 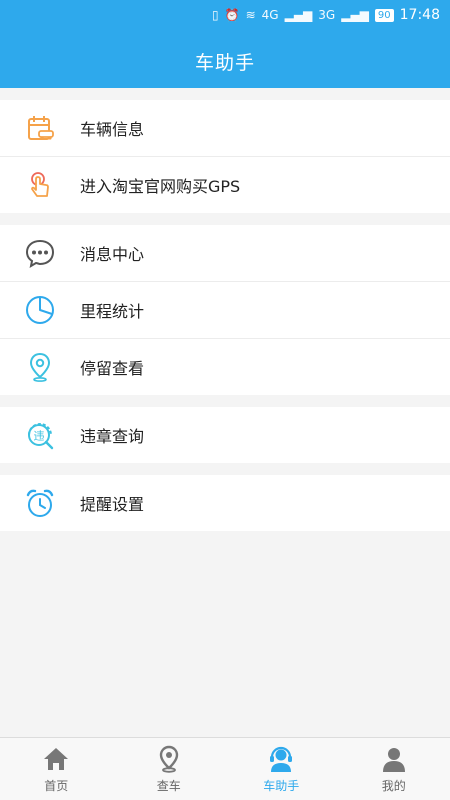 I want to click on vibrate-icon: ▯, so click(x=215, y=15).